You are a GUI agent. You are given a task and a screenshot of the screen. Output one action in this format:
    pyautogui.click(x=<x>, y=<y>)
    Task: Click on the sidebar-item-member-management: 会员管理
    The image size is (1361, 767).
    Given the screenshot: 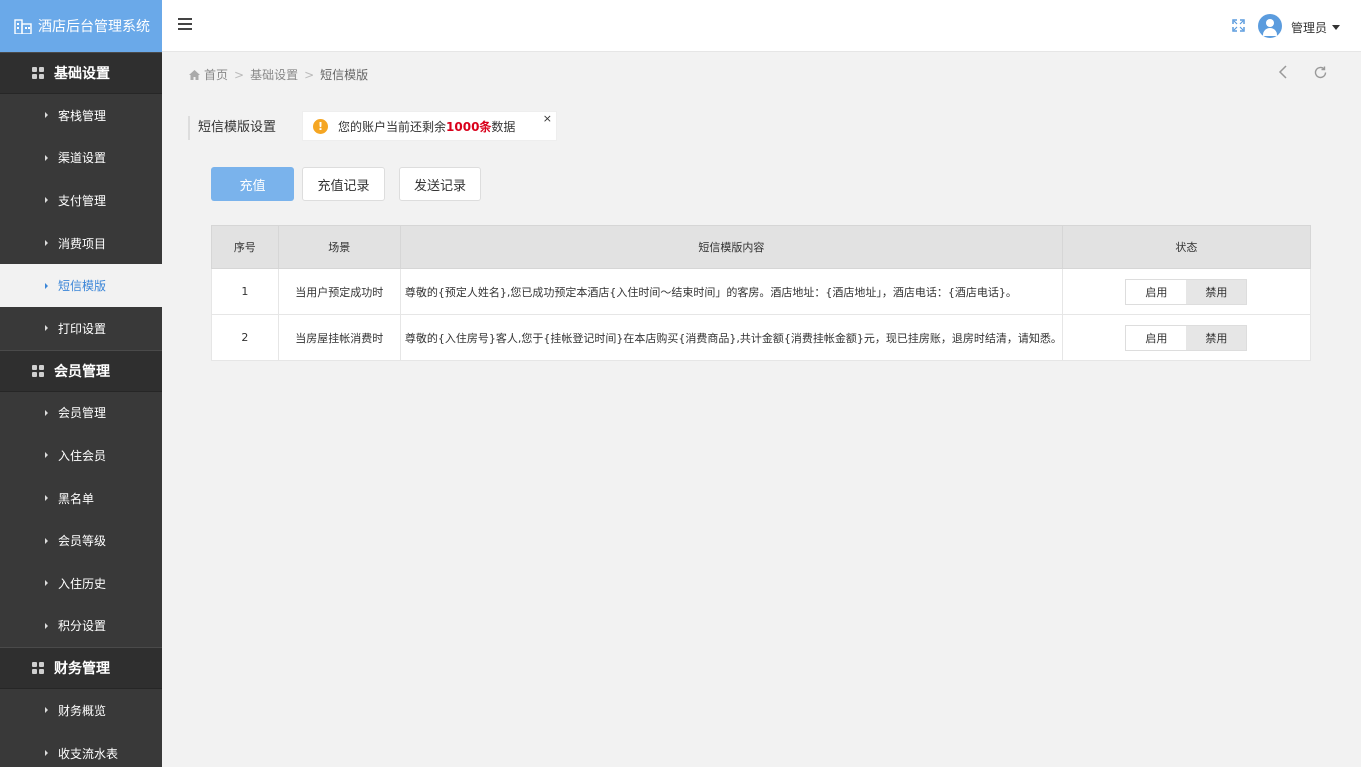 What is the action you would take?
    pyautogui.click(x=81, y=413)
    